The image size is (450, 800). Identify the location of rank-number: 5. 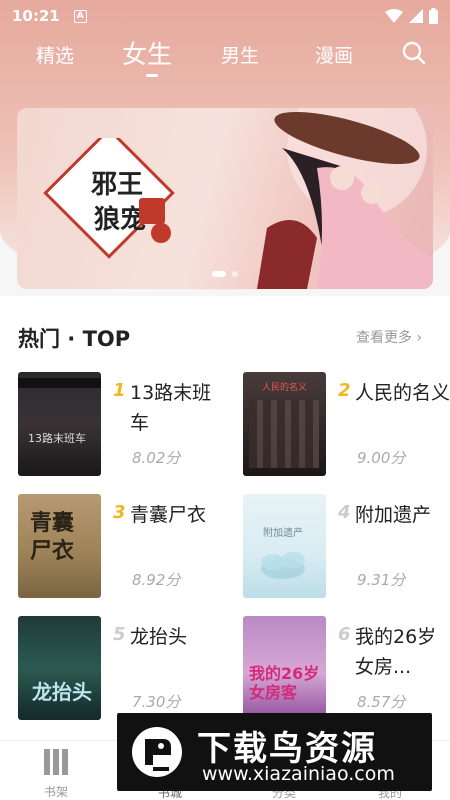
(119, 634).